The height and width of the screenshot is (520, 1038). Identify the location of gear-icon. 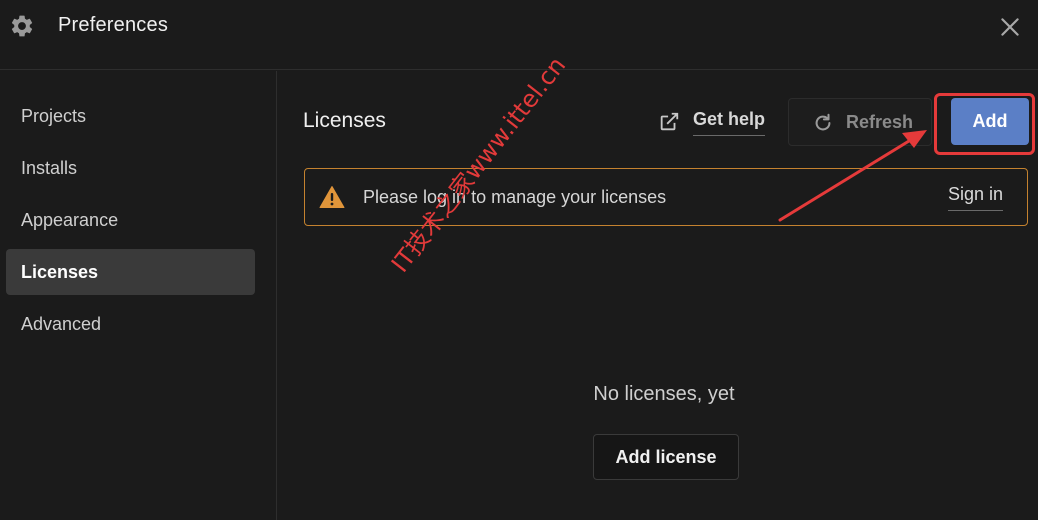
(22, 26).